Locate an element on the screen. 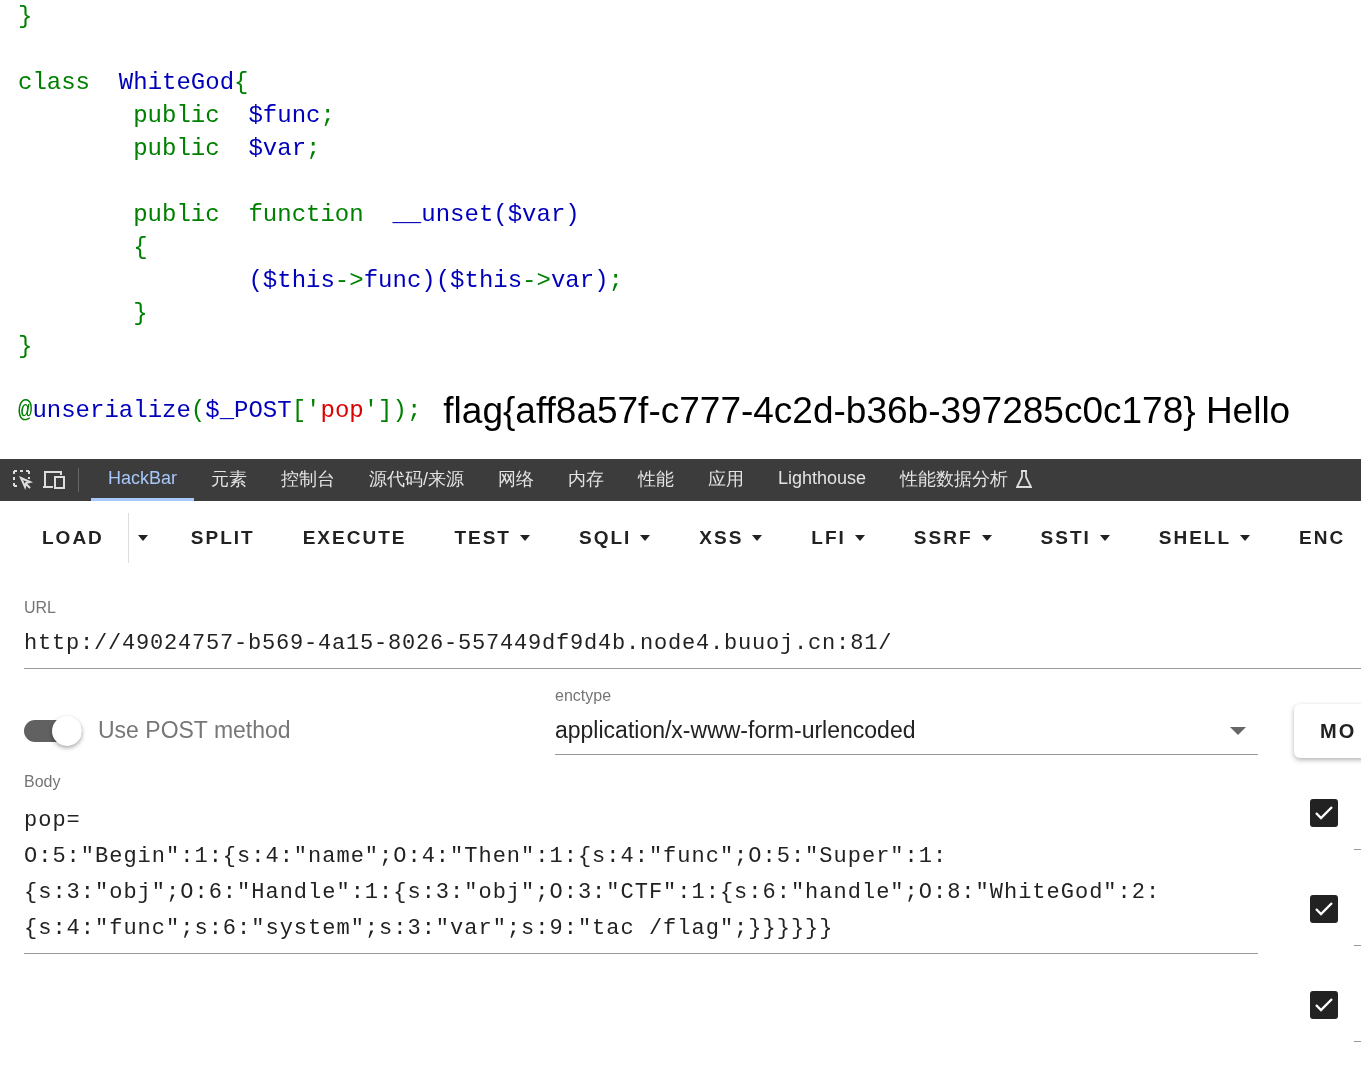  toolbar-button: EXECUTE is located at coordinates (354, 538).